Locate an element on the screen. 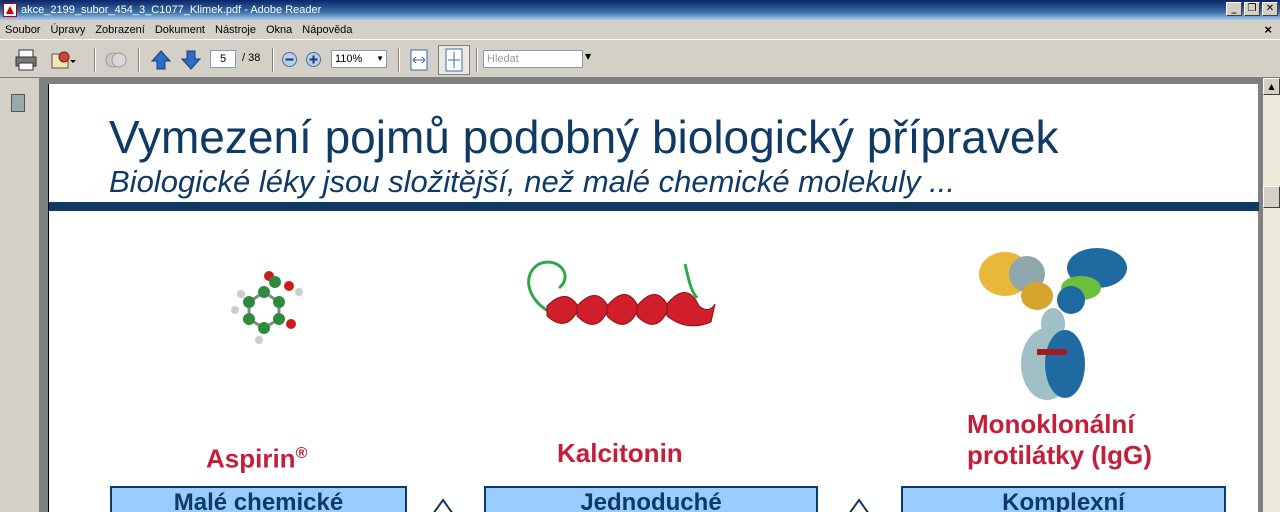 The height and width of the screenshot is (512, 1280). category-box-small-molecules: Malé chemické is located at coordinates (258, 499).